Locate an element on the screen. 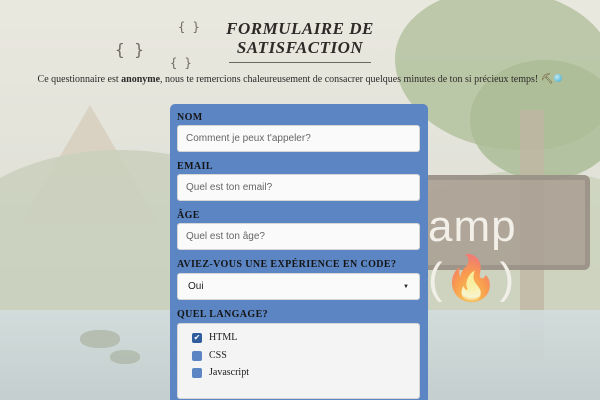  language-option-html: ✔ HTML is located at coordinates (214, 337).